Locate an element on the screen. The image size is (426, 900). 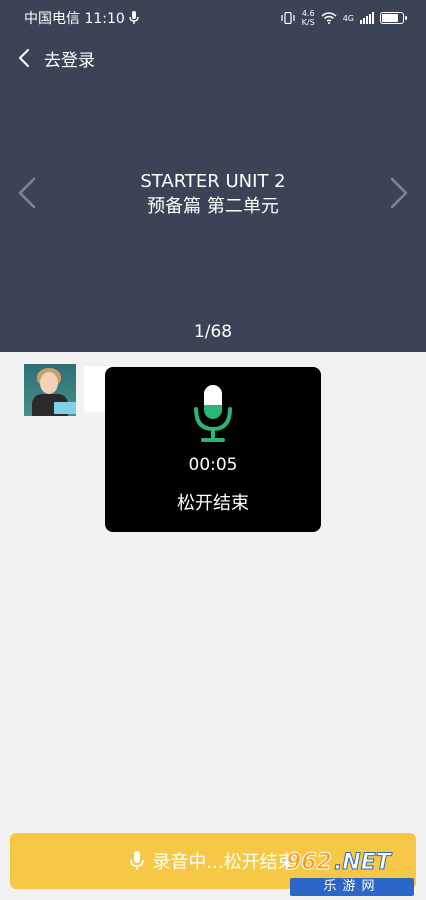
watermark-number: 962 is located at coordinates (309, 863).